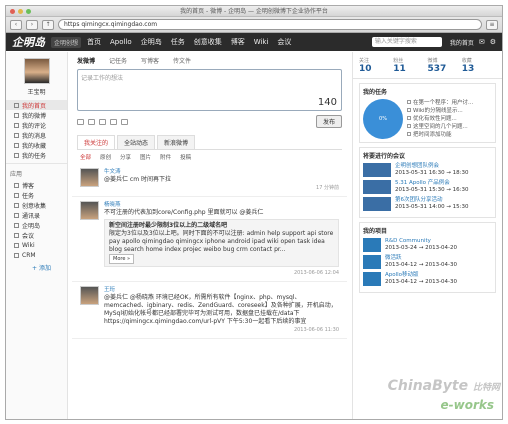 The height and width of the screenshot is (424, 508). I want to click on nav-blog: 博客, so click(238, 42).